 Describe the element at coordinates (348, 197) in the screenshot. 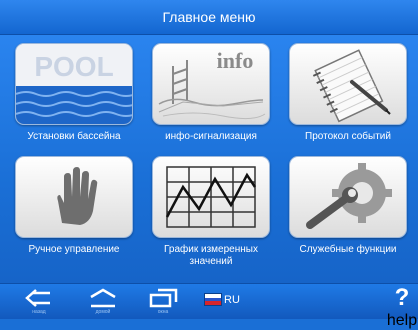

I see `gear-wrench-icon` at that location.